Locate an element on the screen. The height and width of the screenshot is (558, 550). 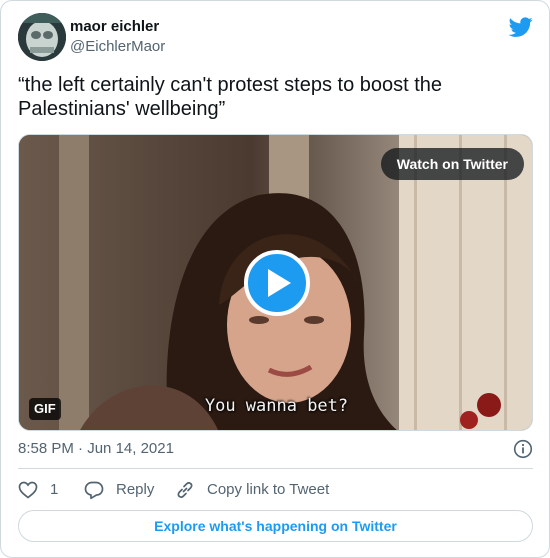
explore-twitter-button: Explore what's happening on Twitter is located at coordinates (275, 526).